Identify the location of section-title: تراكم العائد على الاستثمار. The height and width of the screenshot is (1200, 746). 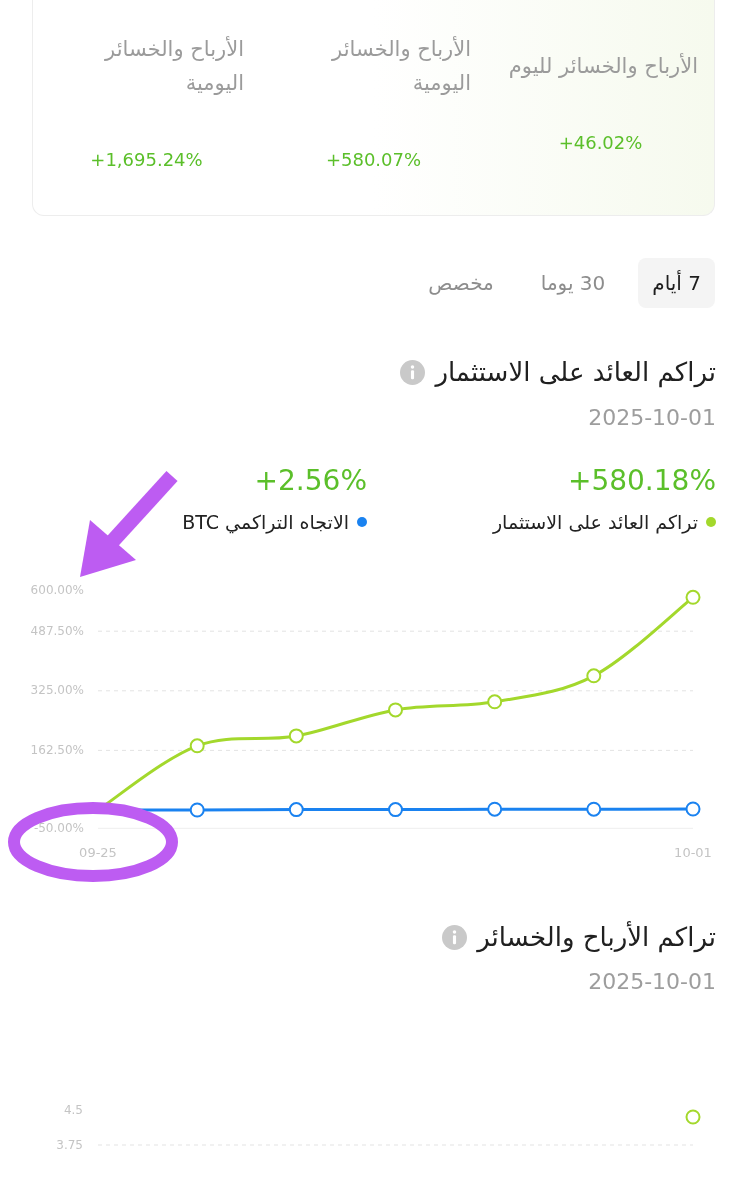
(575, 373).